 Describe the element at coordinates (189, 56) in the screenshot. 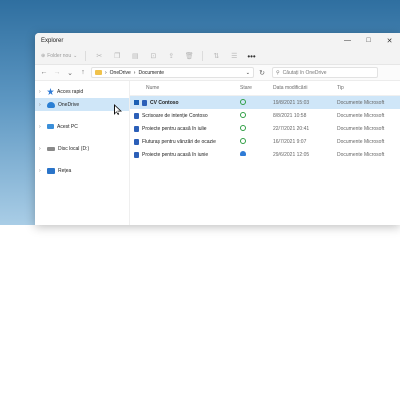

I see `delete-icon: 🗑` at that location.